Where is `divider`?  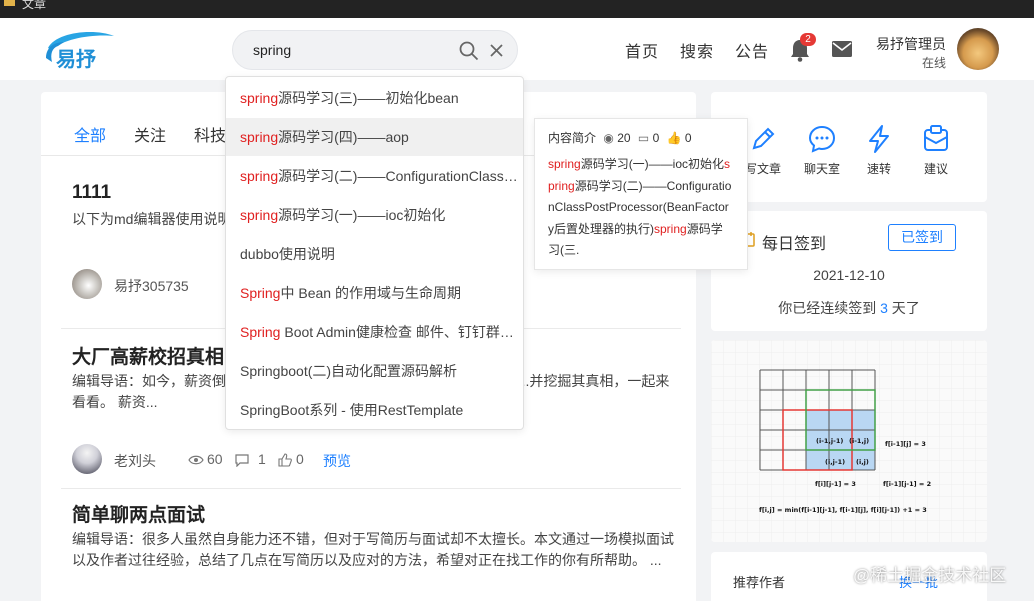 divider is located at coordinates (371, 488).